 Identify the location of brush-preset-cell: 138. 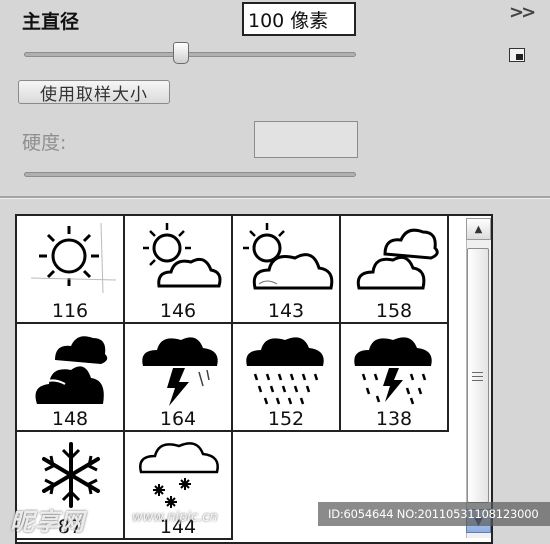
(395, 378).